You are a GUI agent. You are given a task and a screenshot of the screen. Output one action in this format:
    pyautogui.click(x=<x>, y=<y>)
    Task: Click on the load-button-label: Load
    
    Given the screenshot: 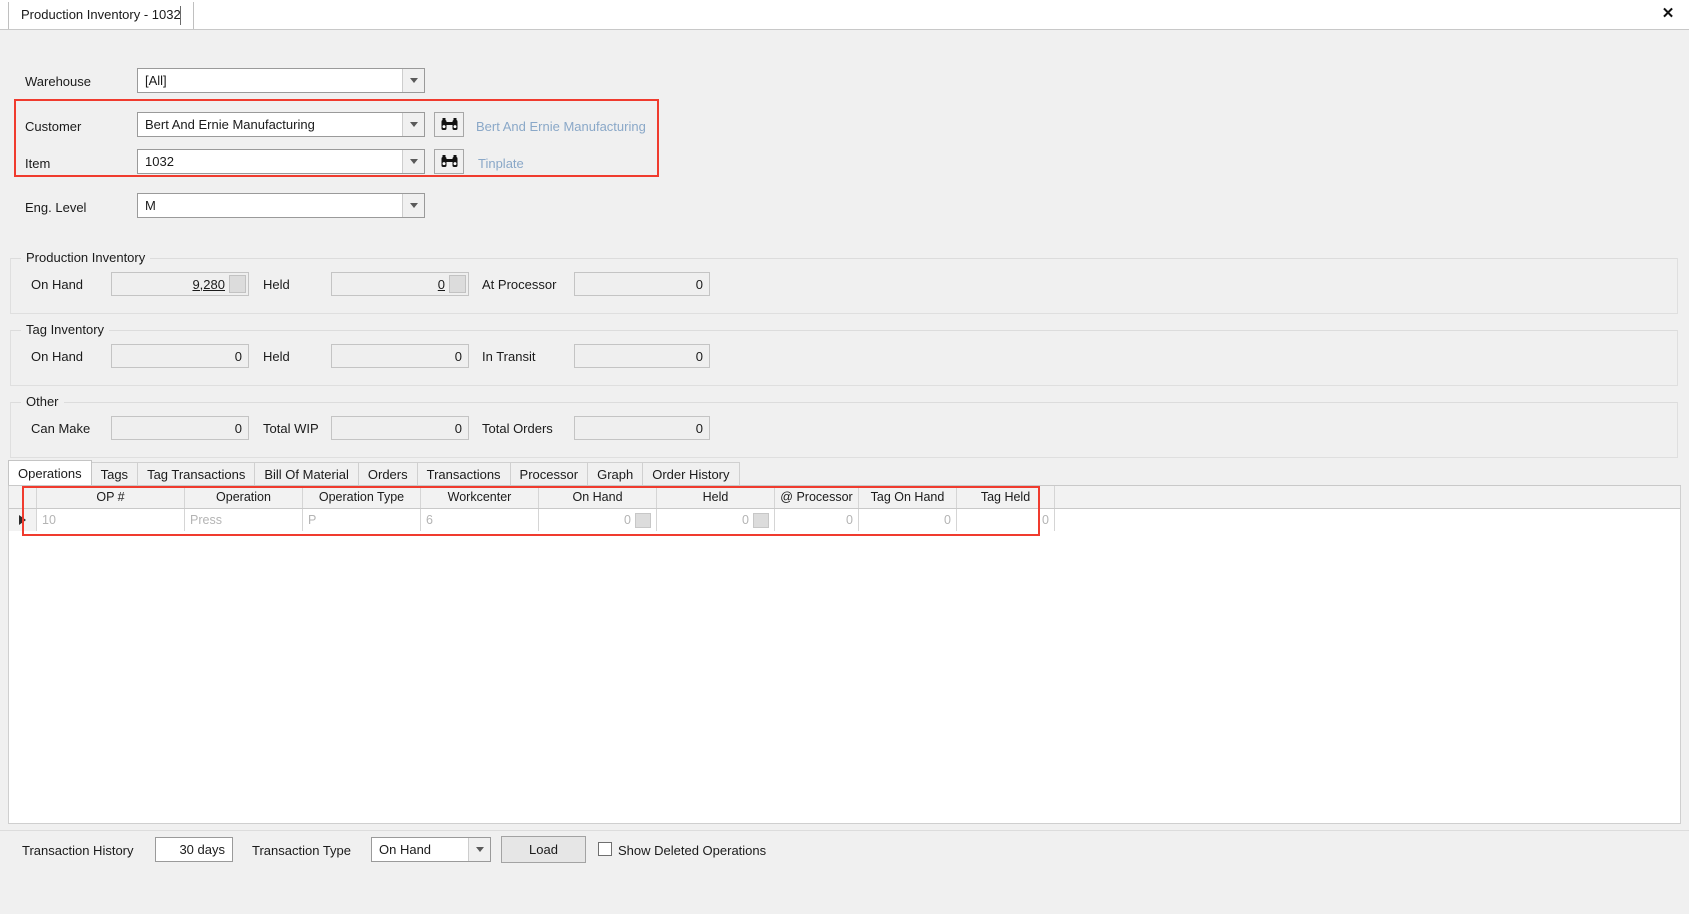 What is the action you would take?
    pyautogui.click(x=543, y=849)
    